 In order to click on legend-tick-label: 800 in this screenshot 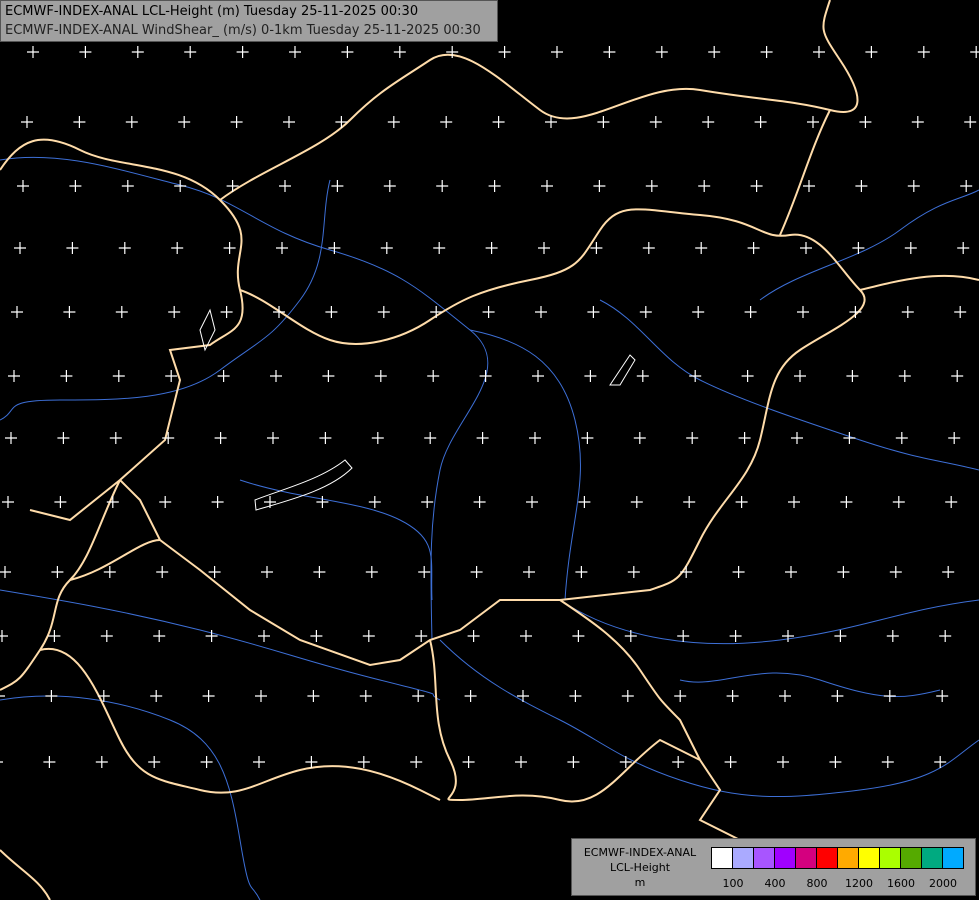, I will do `click(817, 883)`.